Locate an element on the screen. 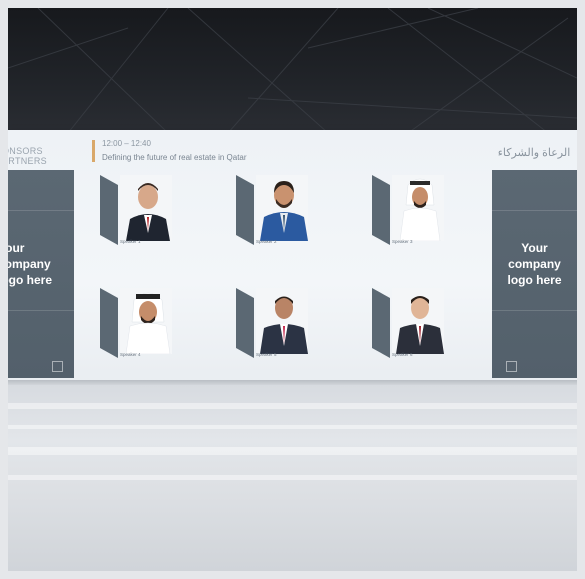 The width and height of the screenshot is (585, 579). left-sponsors-header: ONSORS ARTNERS is located at coordinates (43, 156).